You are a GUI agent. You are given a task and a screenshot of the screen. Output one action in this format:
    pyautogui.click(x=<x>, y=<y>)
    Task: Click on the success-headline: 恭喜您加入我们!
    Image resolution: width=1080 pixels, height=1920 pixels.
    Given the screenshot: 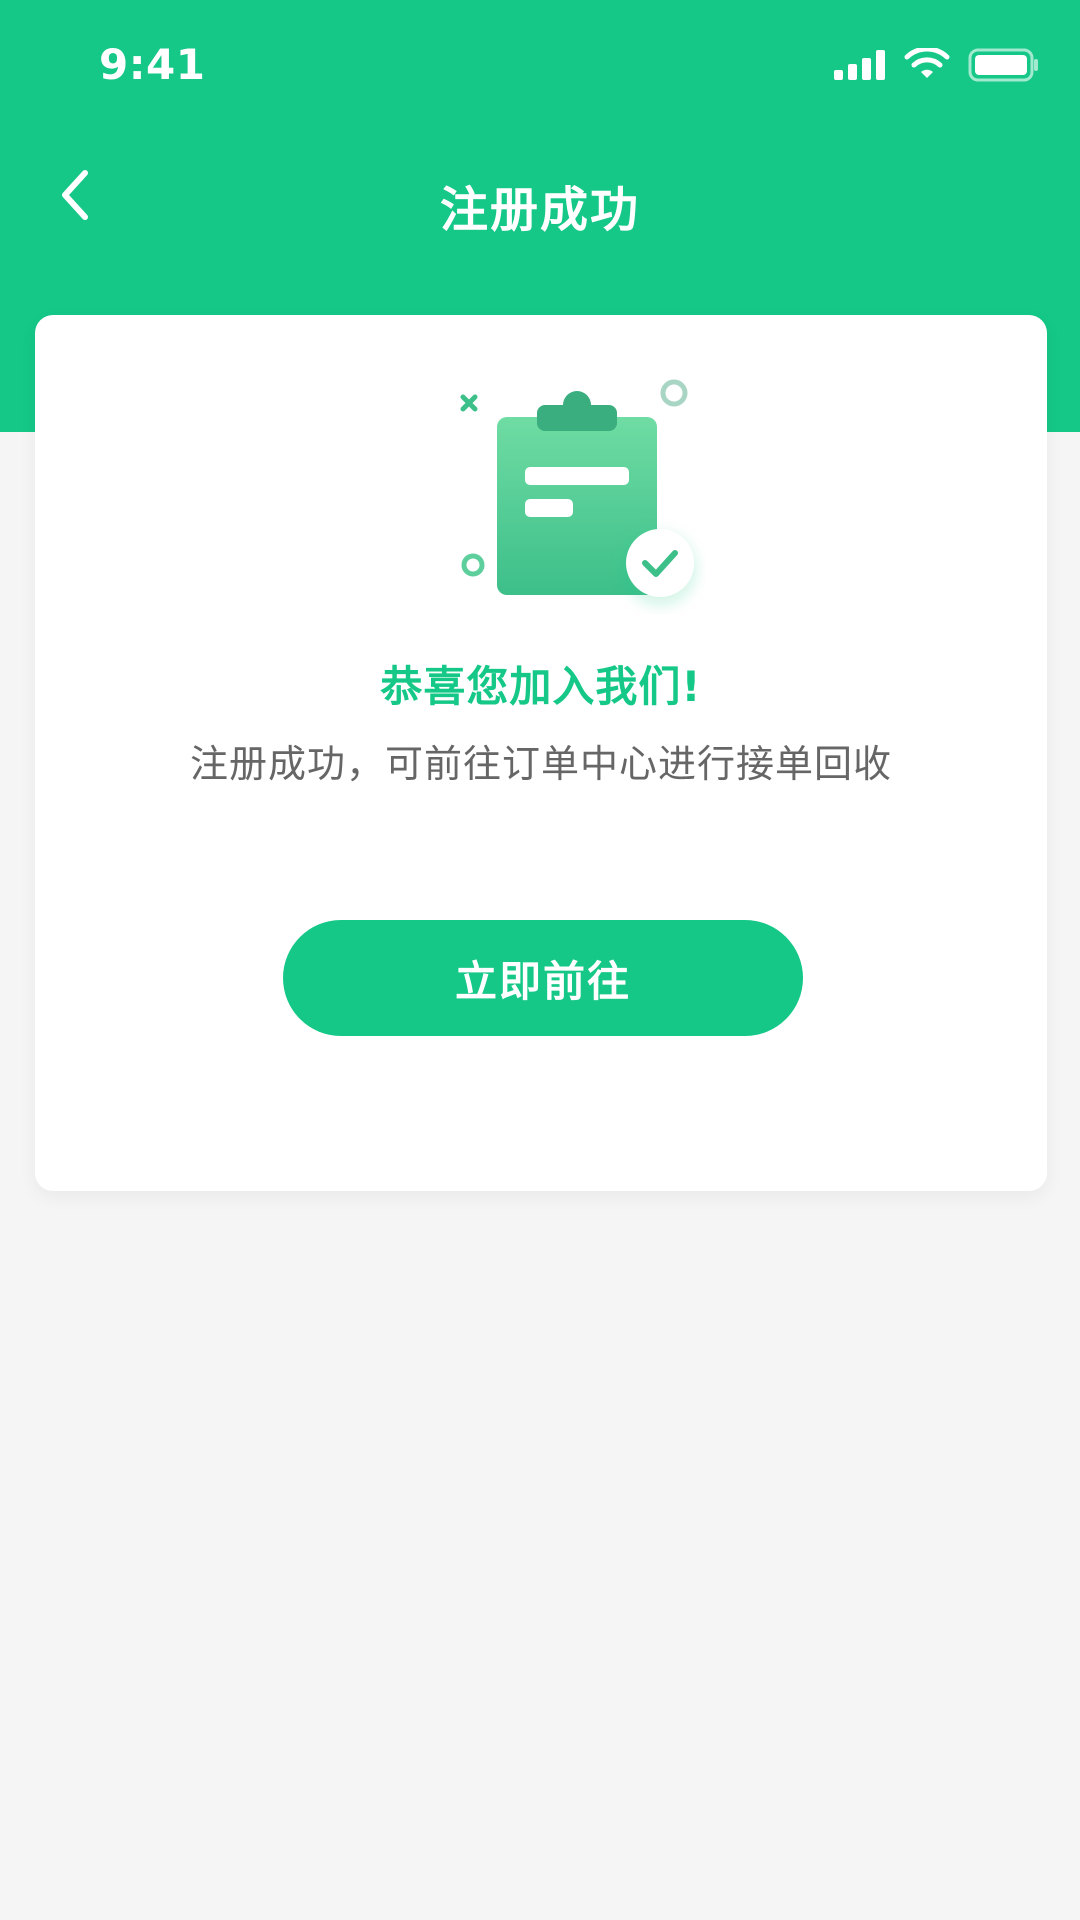 What is the action you would take?
    pyautogui.click(x=541, y=686)
    